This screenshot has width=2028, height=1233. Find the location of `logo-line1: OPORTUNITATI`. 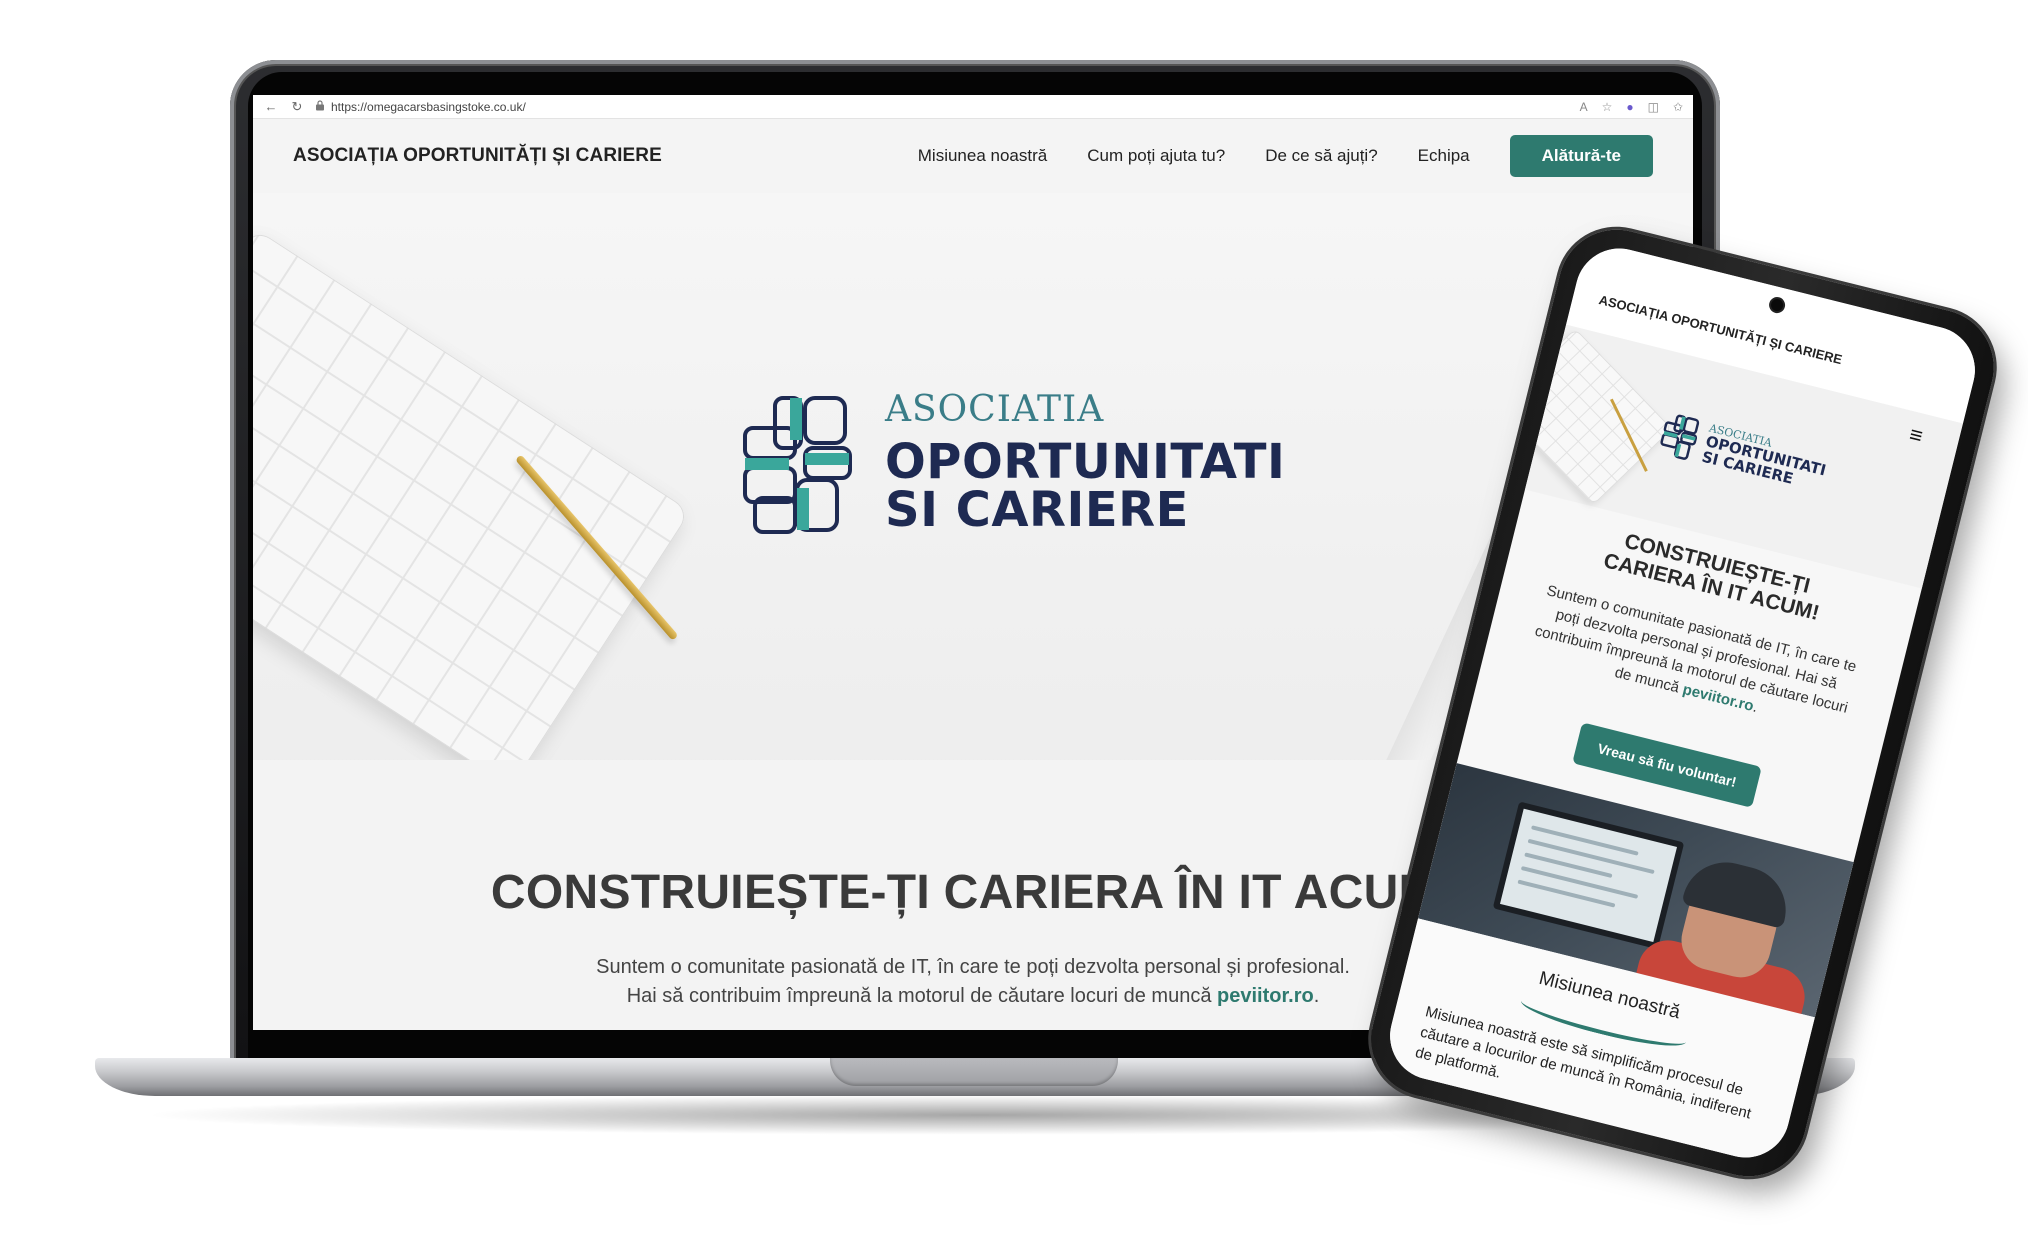

logo-line1: OPORTUNITATI is located at coordinates (1085, 462).